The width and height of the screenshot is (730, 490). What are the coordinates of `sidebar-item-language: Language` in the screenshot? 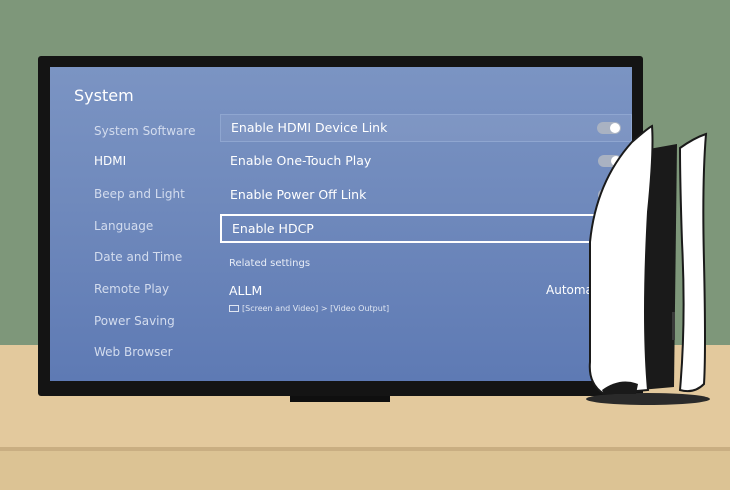 It's located at (123, 226).